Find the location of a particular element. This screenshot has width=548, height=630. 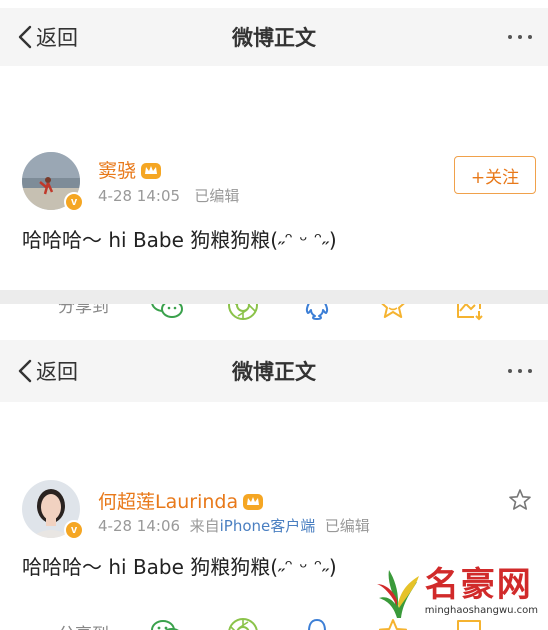

post-meta: 4-28 14:06 来自iPhone客户端 已编辑 is located at coordinates (234, 525).